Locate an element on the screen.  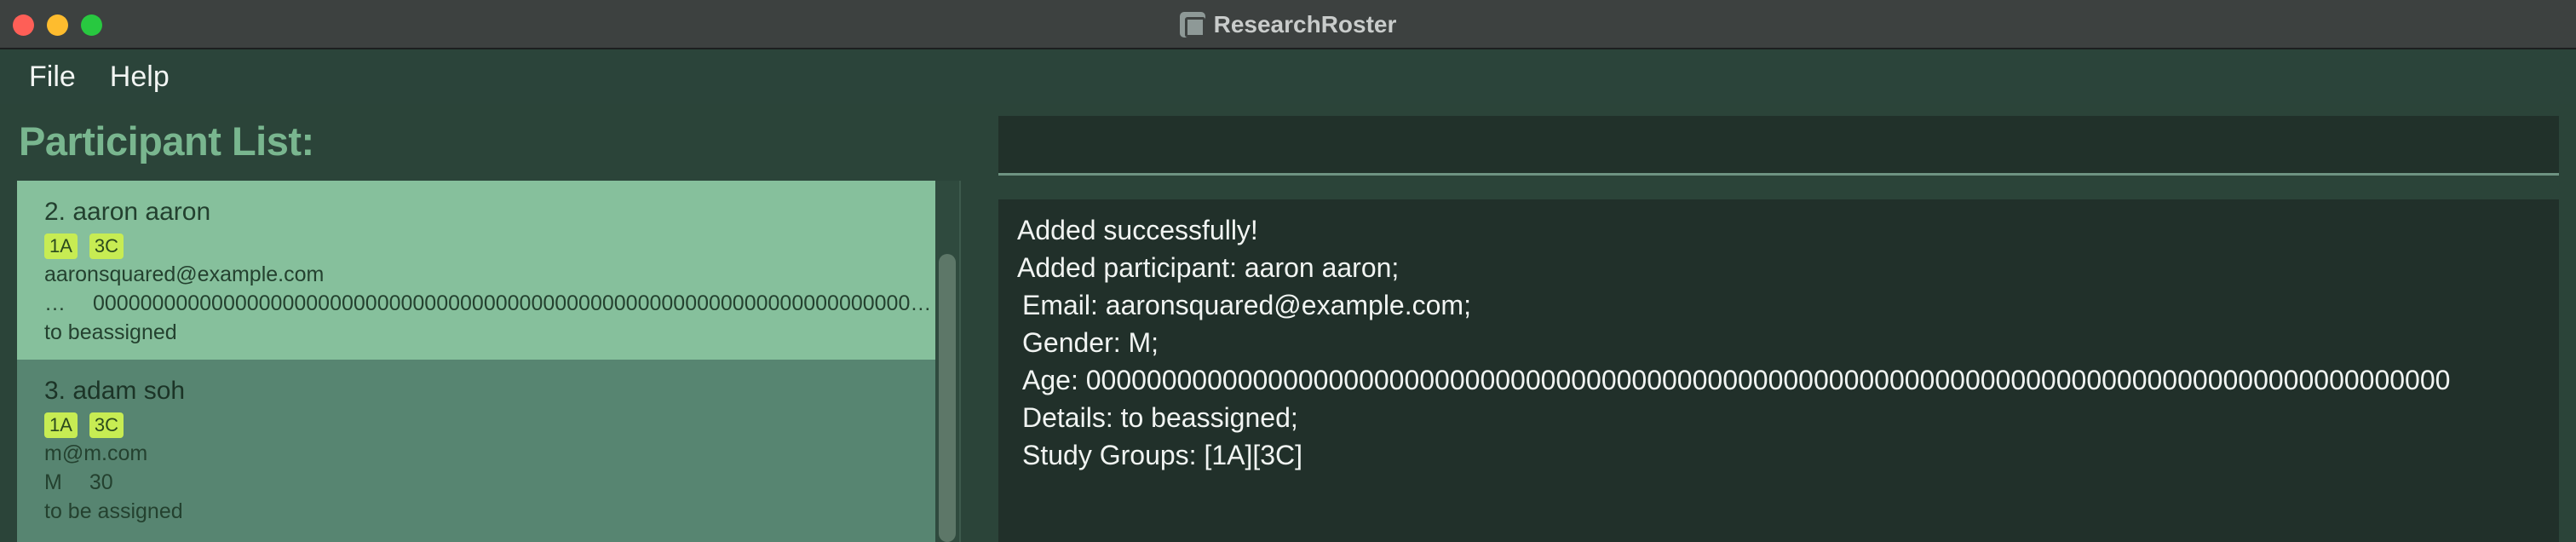
result-line: Gender: M; is located at coordinates (1090, 343).